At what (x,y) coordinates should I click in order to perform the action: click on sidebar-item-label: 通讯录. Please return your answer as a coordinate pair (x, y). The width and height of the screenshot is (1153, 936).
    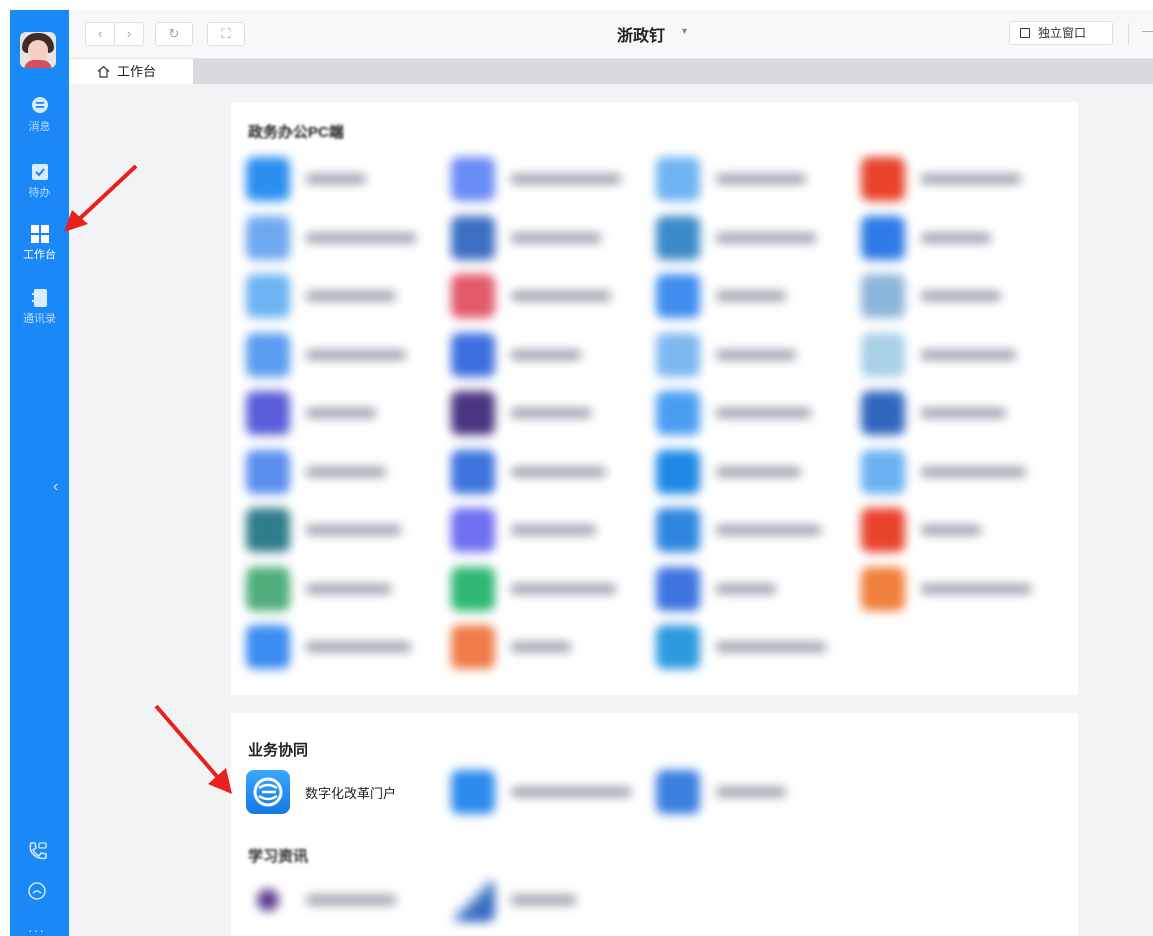
    Looking at the image, I should click on (39, 319).